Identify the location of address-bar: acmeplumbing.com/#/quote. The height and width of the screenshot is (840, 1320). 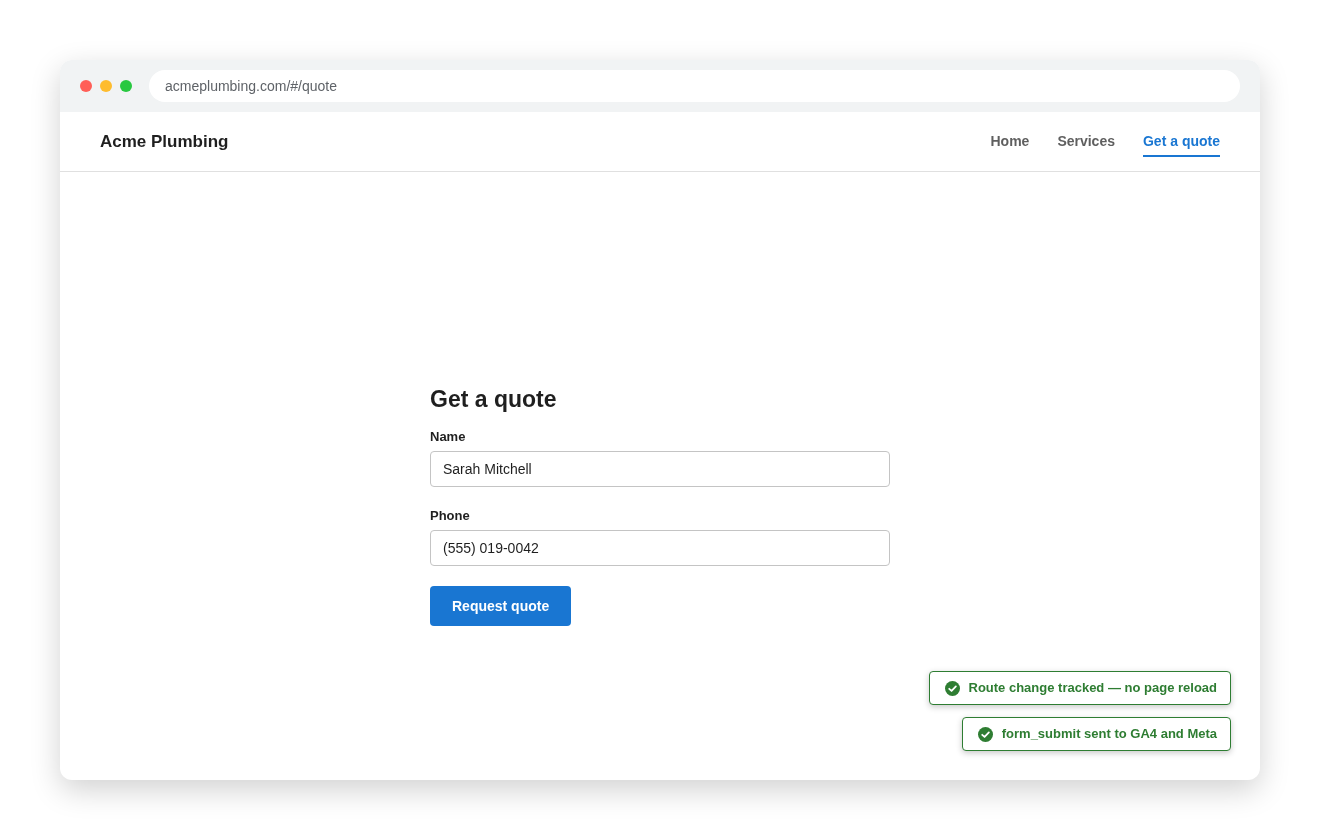
(694, 86).